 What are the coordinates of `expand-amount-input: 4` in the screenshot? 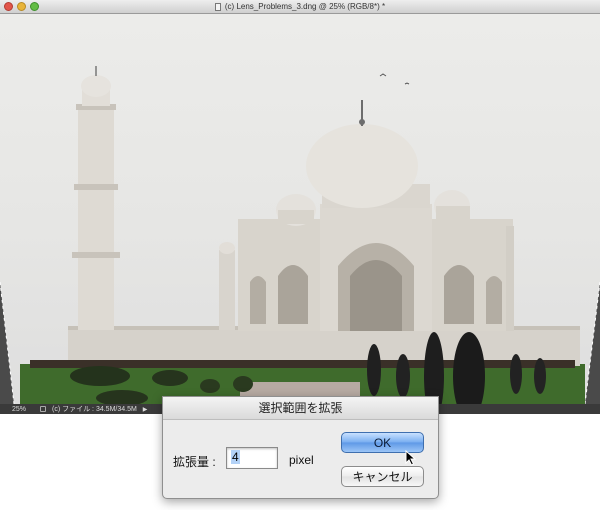 It's located at (252, 458).